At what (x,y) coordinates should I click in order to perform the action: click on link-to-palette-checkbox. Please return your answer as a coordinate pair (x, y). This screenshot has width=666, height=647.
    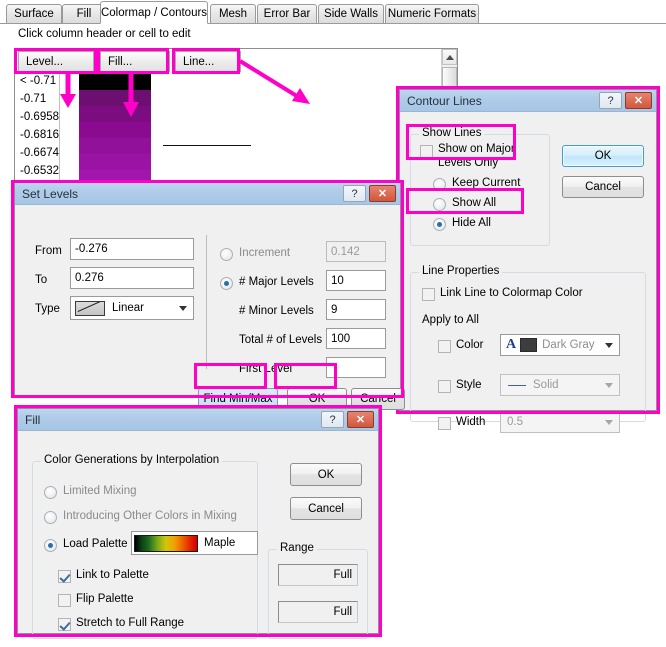
    Looking at the image, I should click on (64, 576).